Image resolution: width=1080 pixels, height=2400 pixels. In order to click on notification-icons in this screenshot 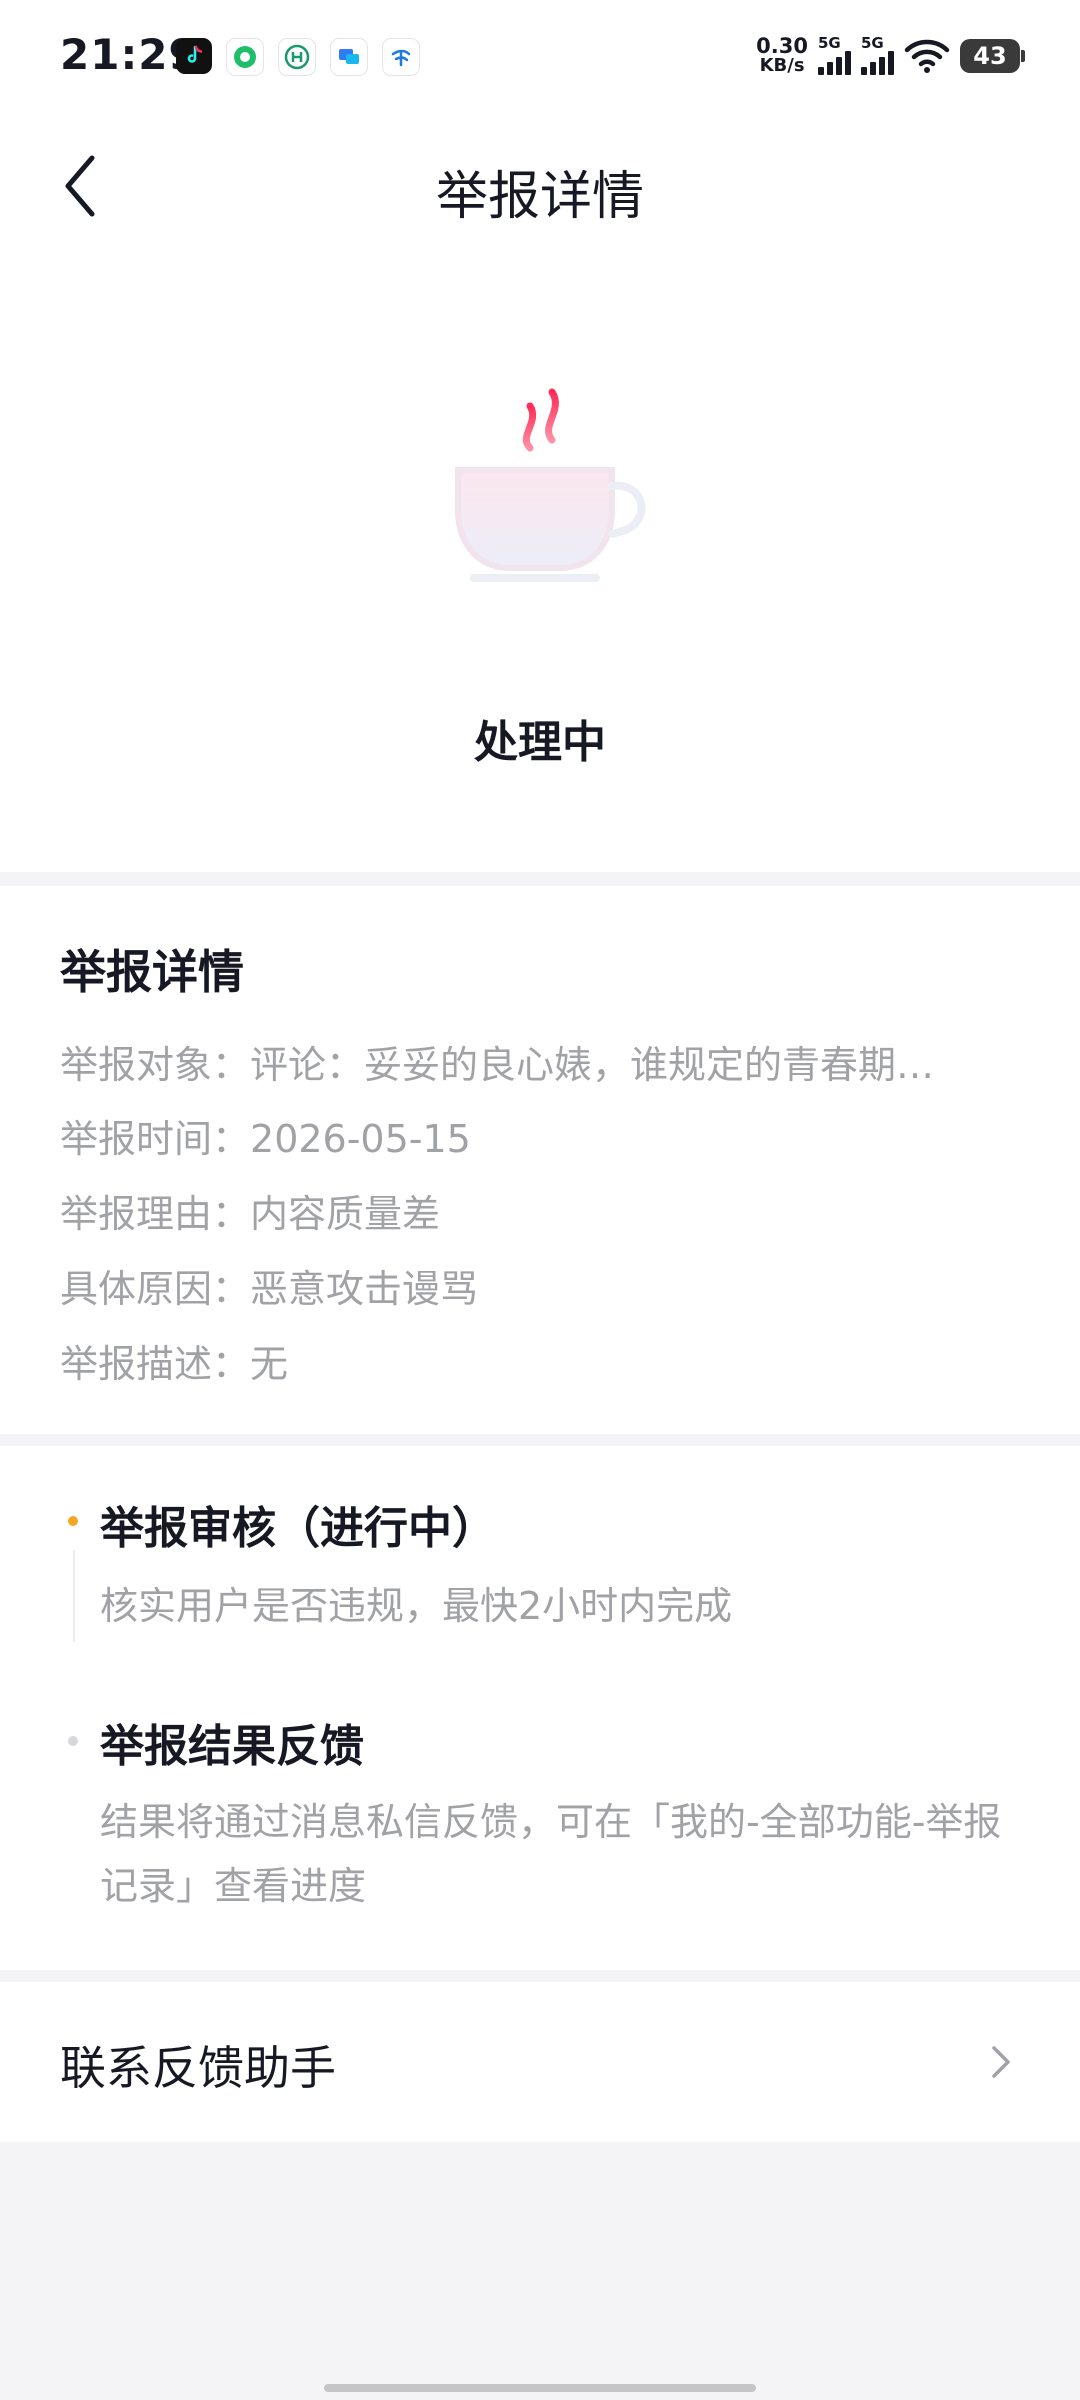, I will do `click(298, 57)`.